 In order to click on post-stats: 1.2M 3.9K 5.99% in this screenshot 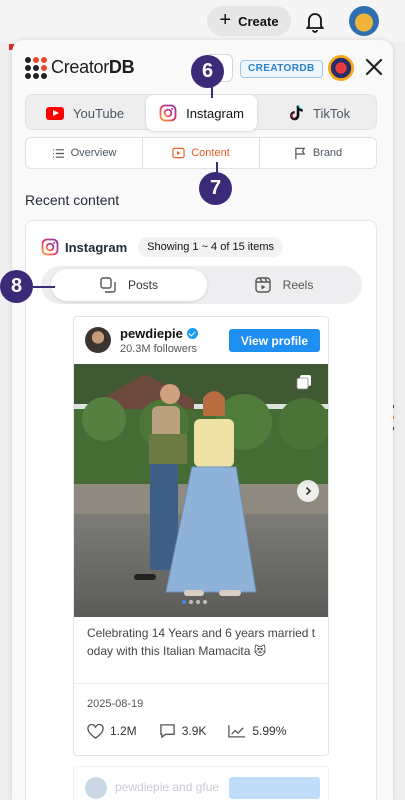, I will do `click(197, 731)`.